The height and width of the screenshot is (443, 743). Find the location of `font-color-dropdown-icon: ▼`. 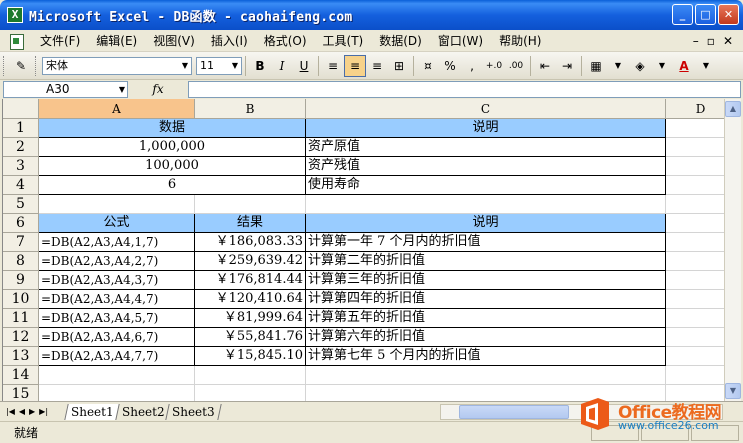

font-color-dropdown-icon: ▼ is located at coordinates (706, 66).